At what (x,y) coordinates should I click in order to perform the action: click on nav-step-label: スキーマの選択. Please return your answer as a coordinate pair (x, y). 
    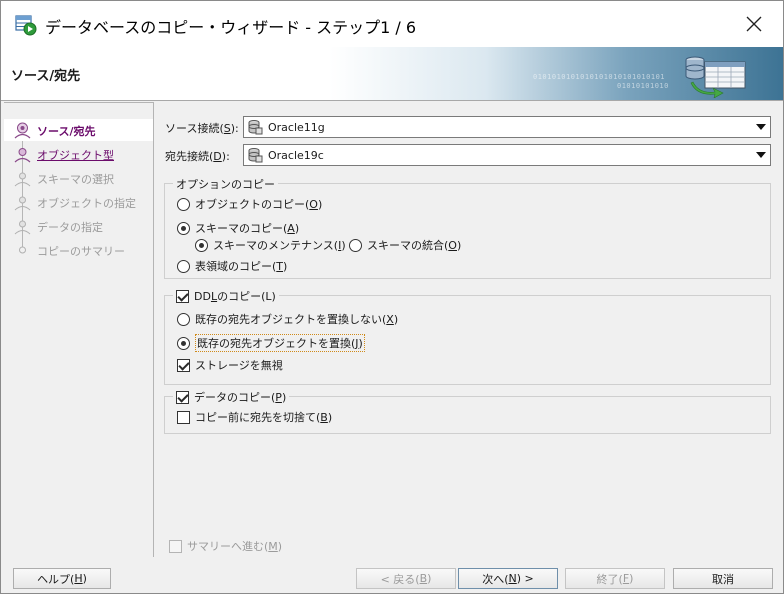
    Looking at the image, I should click on (75, 179).